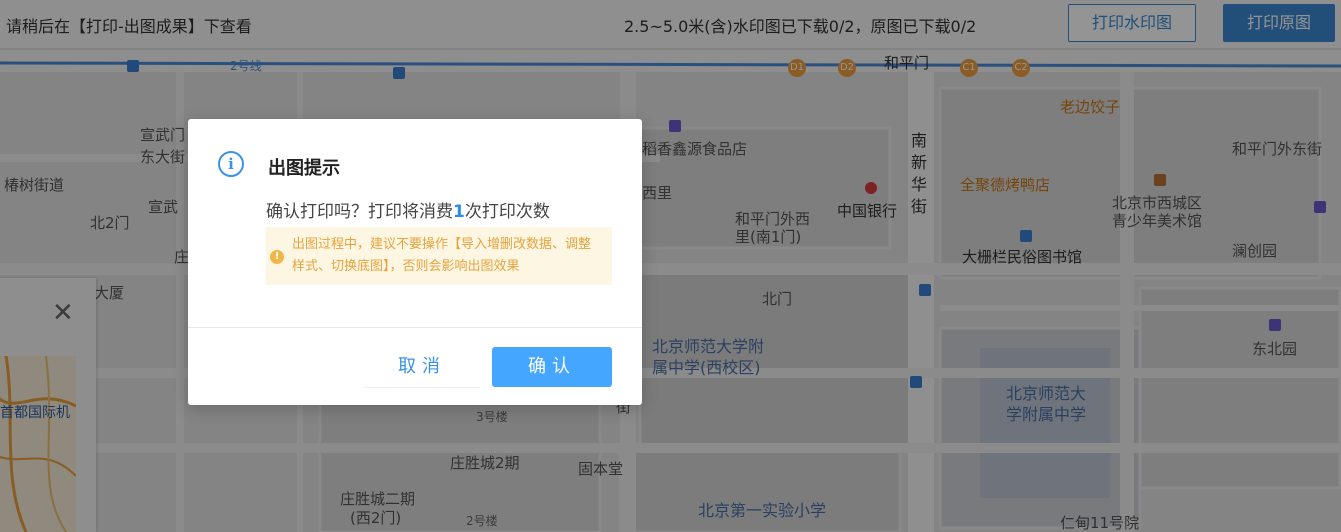 This screenshot has height=532, width=1341. Describe the element at coordinates (277, 257) in the screenshot. I see `warning-icon: !` at that location.